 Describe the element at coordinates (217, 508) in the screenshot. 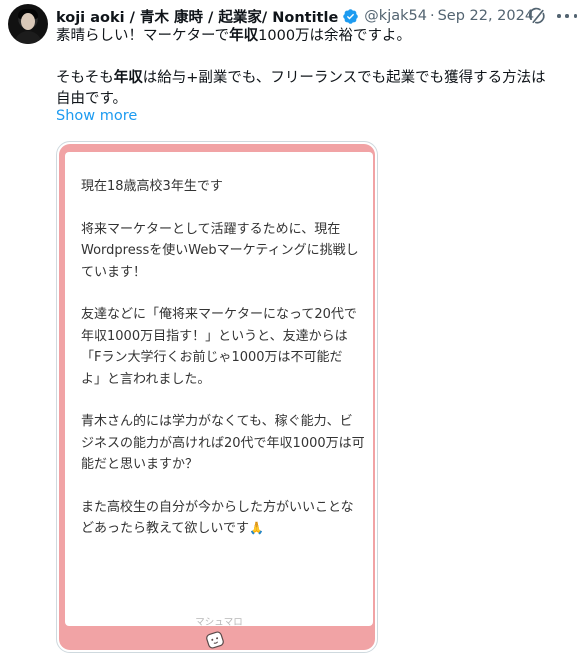

I see `question-line: また高校生の自分が今からした方がいいことな` at that location.